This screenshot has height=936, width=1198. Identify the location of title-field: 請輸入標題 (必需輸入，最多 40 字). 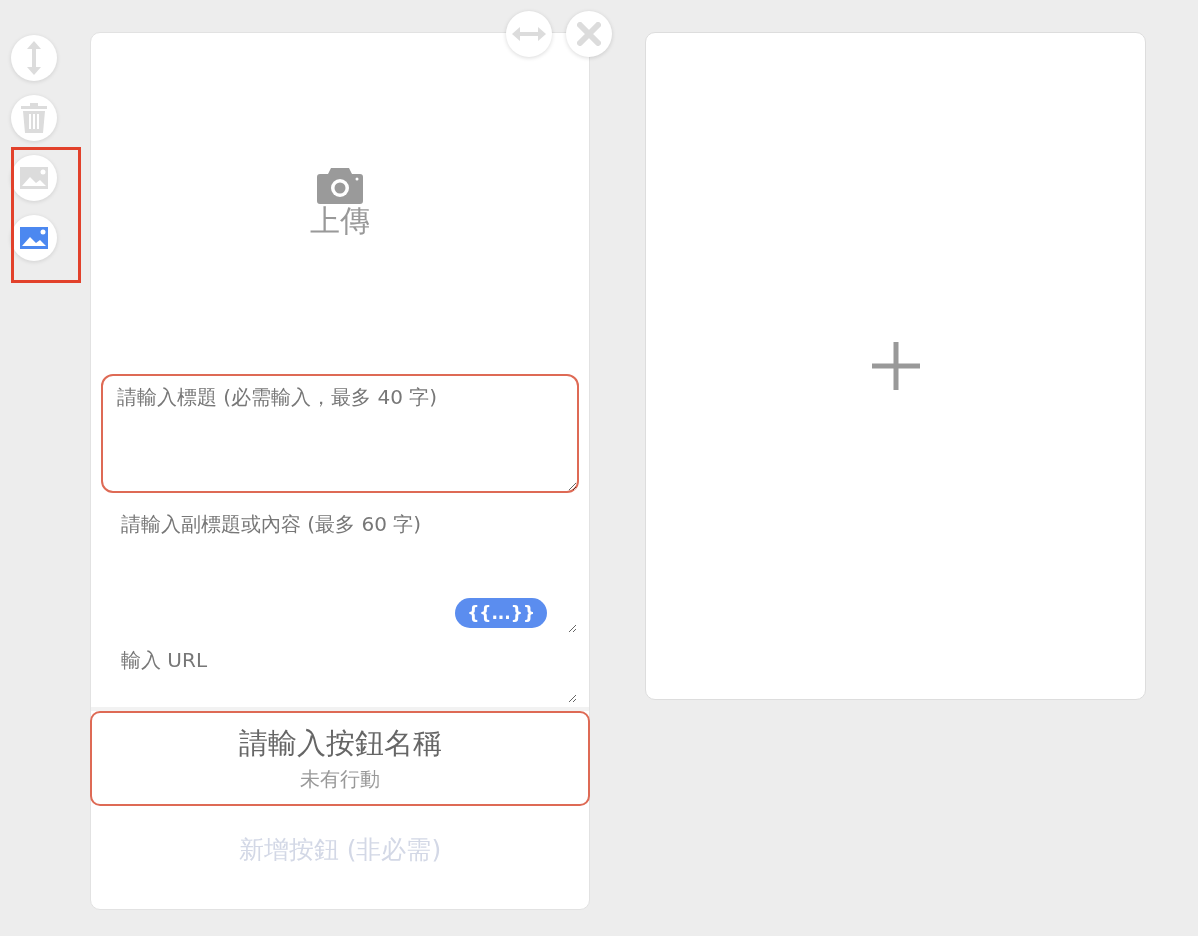
(340, 433).